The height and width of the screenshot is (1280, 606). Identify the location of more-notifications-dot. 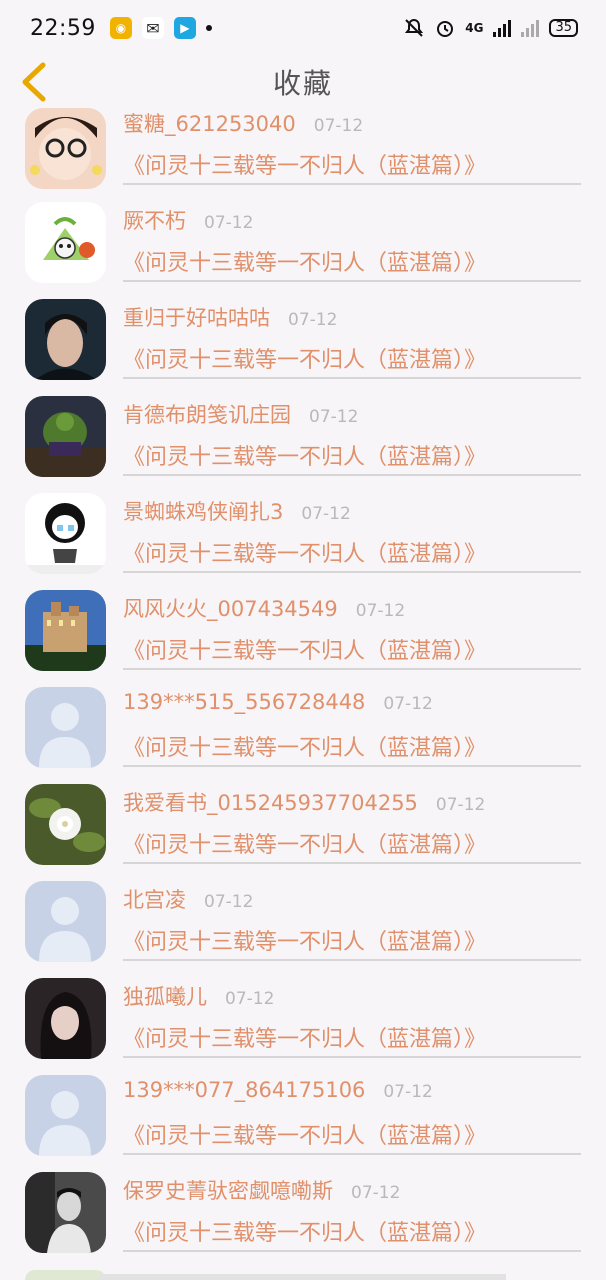
(208, 28).